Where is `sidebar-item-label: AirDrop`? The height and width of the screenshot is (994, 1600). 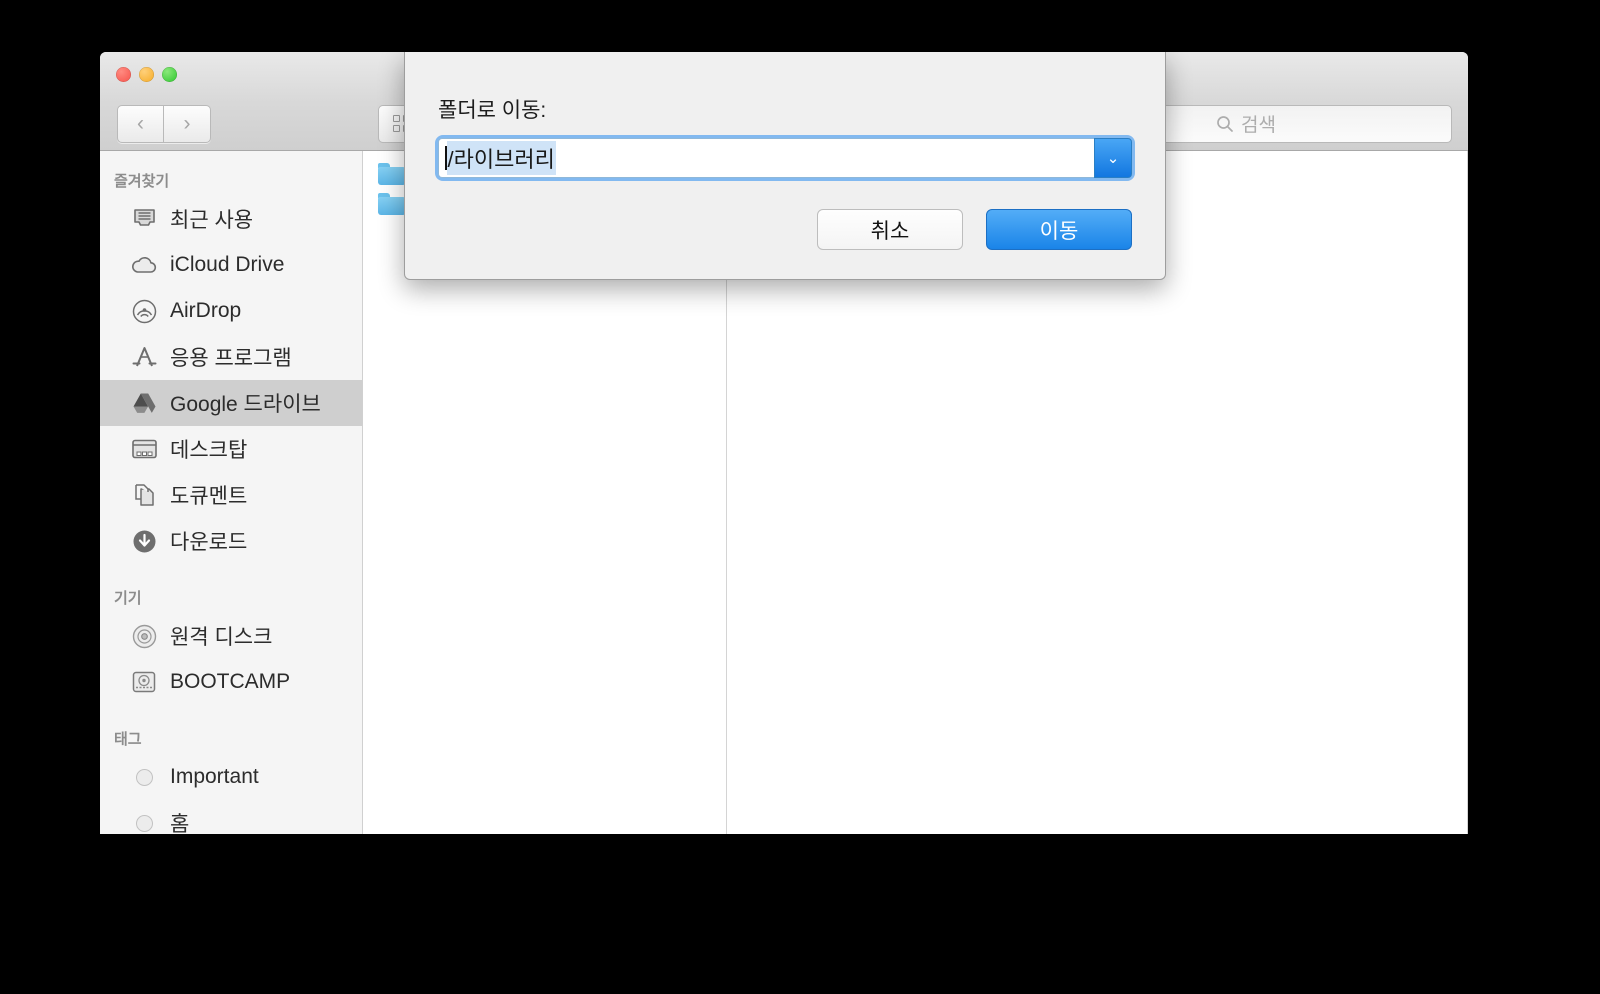 sidebar-item-label: AirDrop is located at coordinates (206, 310).